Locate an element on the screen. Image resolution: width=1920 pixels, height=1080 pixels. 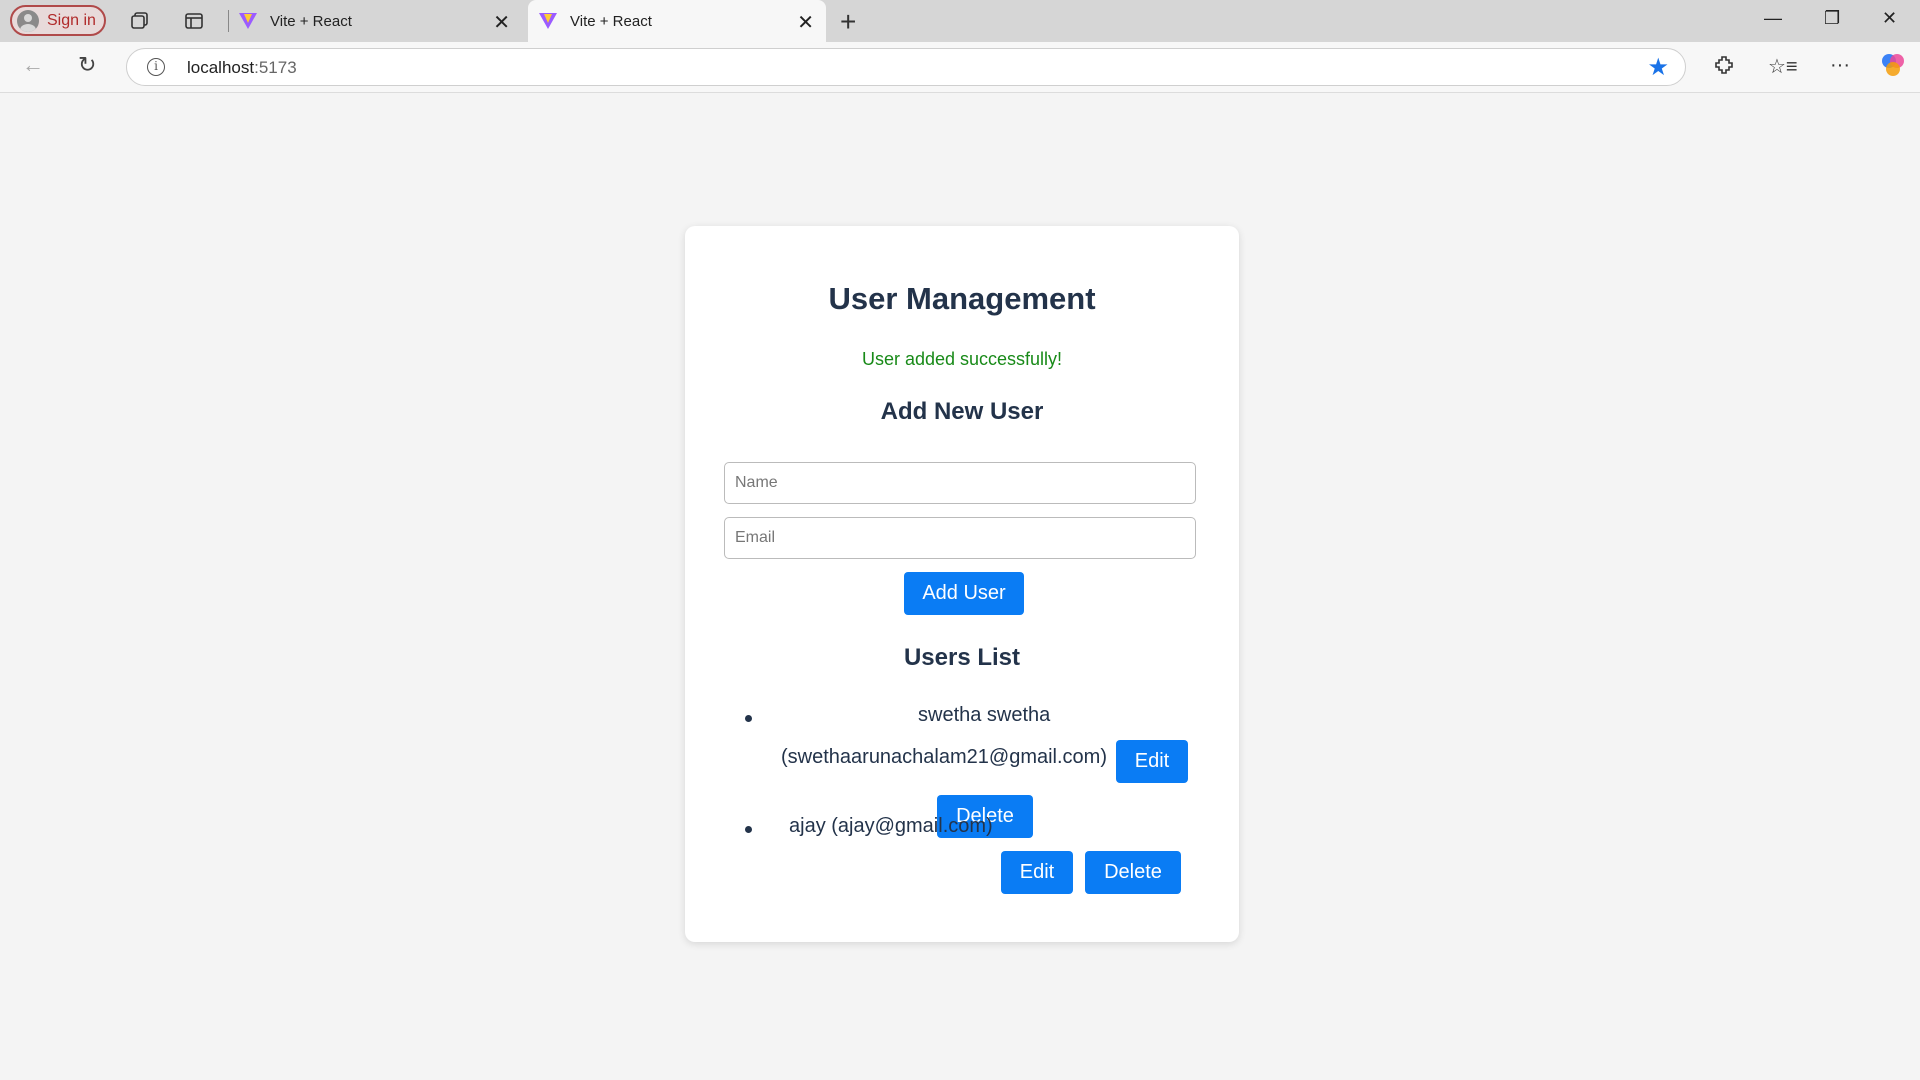
delete-user-button: Delete is located at coordinates (1133, 872).